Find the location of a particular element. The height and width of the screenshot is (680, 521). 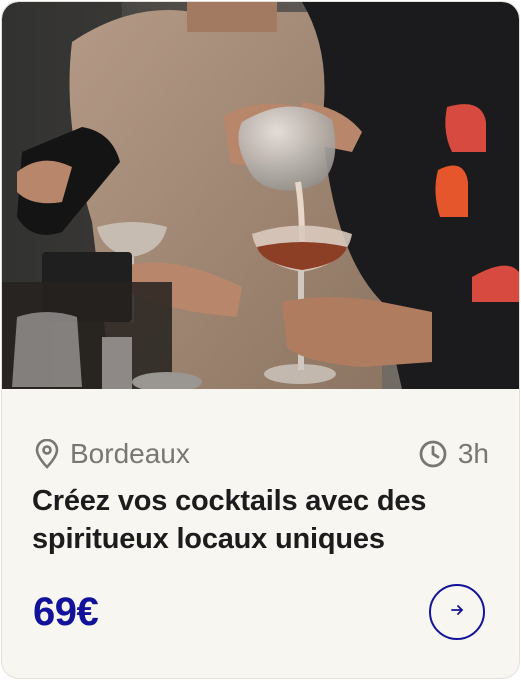

price: 69€ is located at coordinates (66, 612).